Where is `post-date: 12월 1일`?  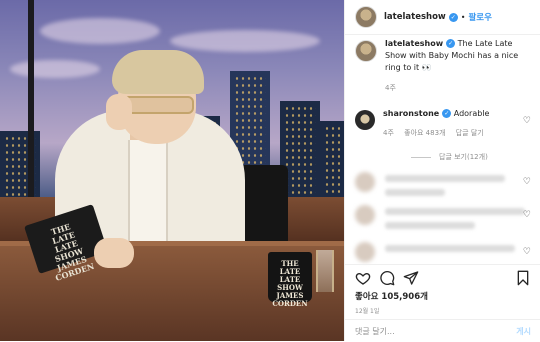
post-date: 12월 1일 is located at coordinates (367, 310).